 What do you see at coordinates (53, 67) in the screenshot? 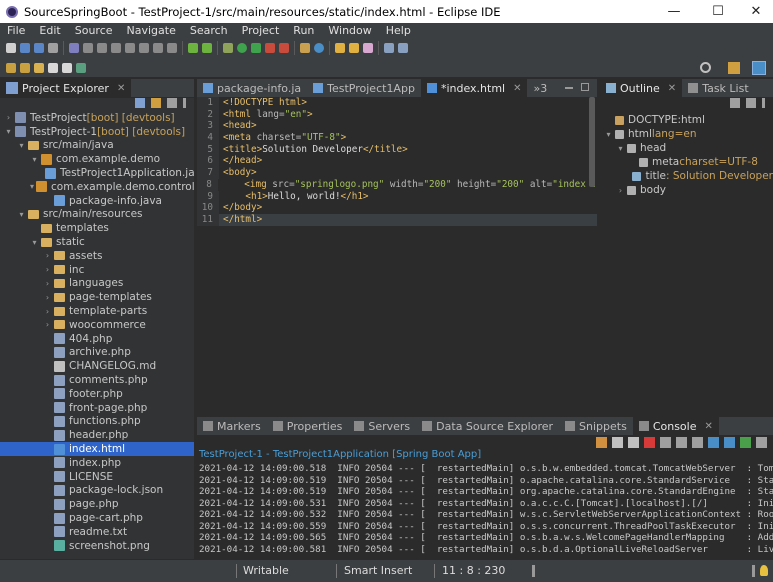
I see `back-icon` at bounding box center [53, 67].